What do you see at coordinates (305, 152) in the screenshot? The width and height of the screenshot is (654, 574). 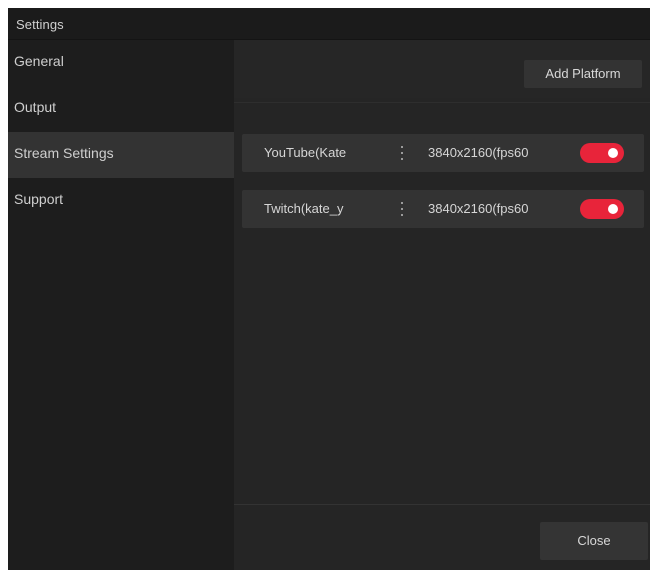 I see `platform-name: YouTube(Kate` at bounding box center [305, 152].